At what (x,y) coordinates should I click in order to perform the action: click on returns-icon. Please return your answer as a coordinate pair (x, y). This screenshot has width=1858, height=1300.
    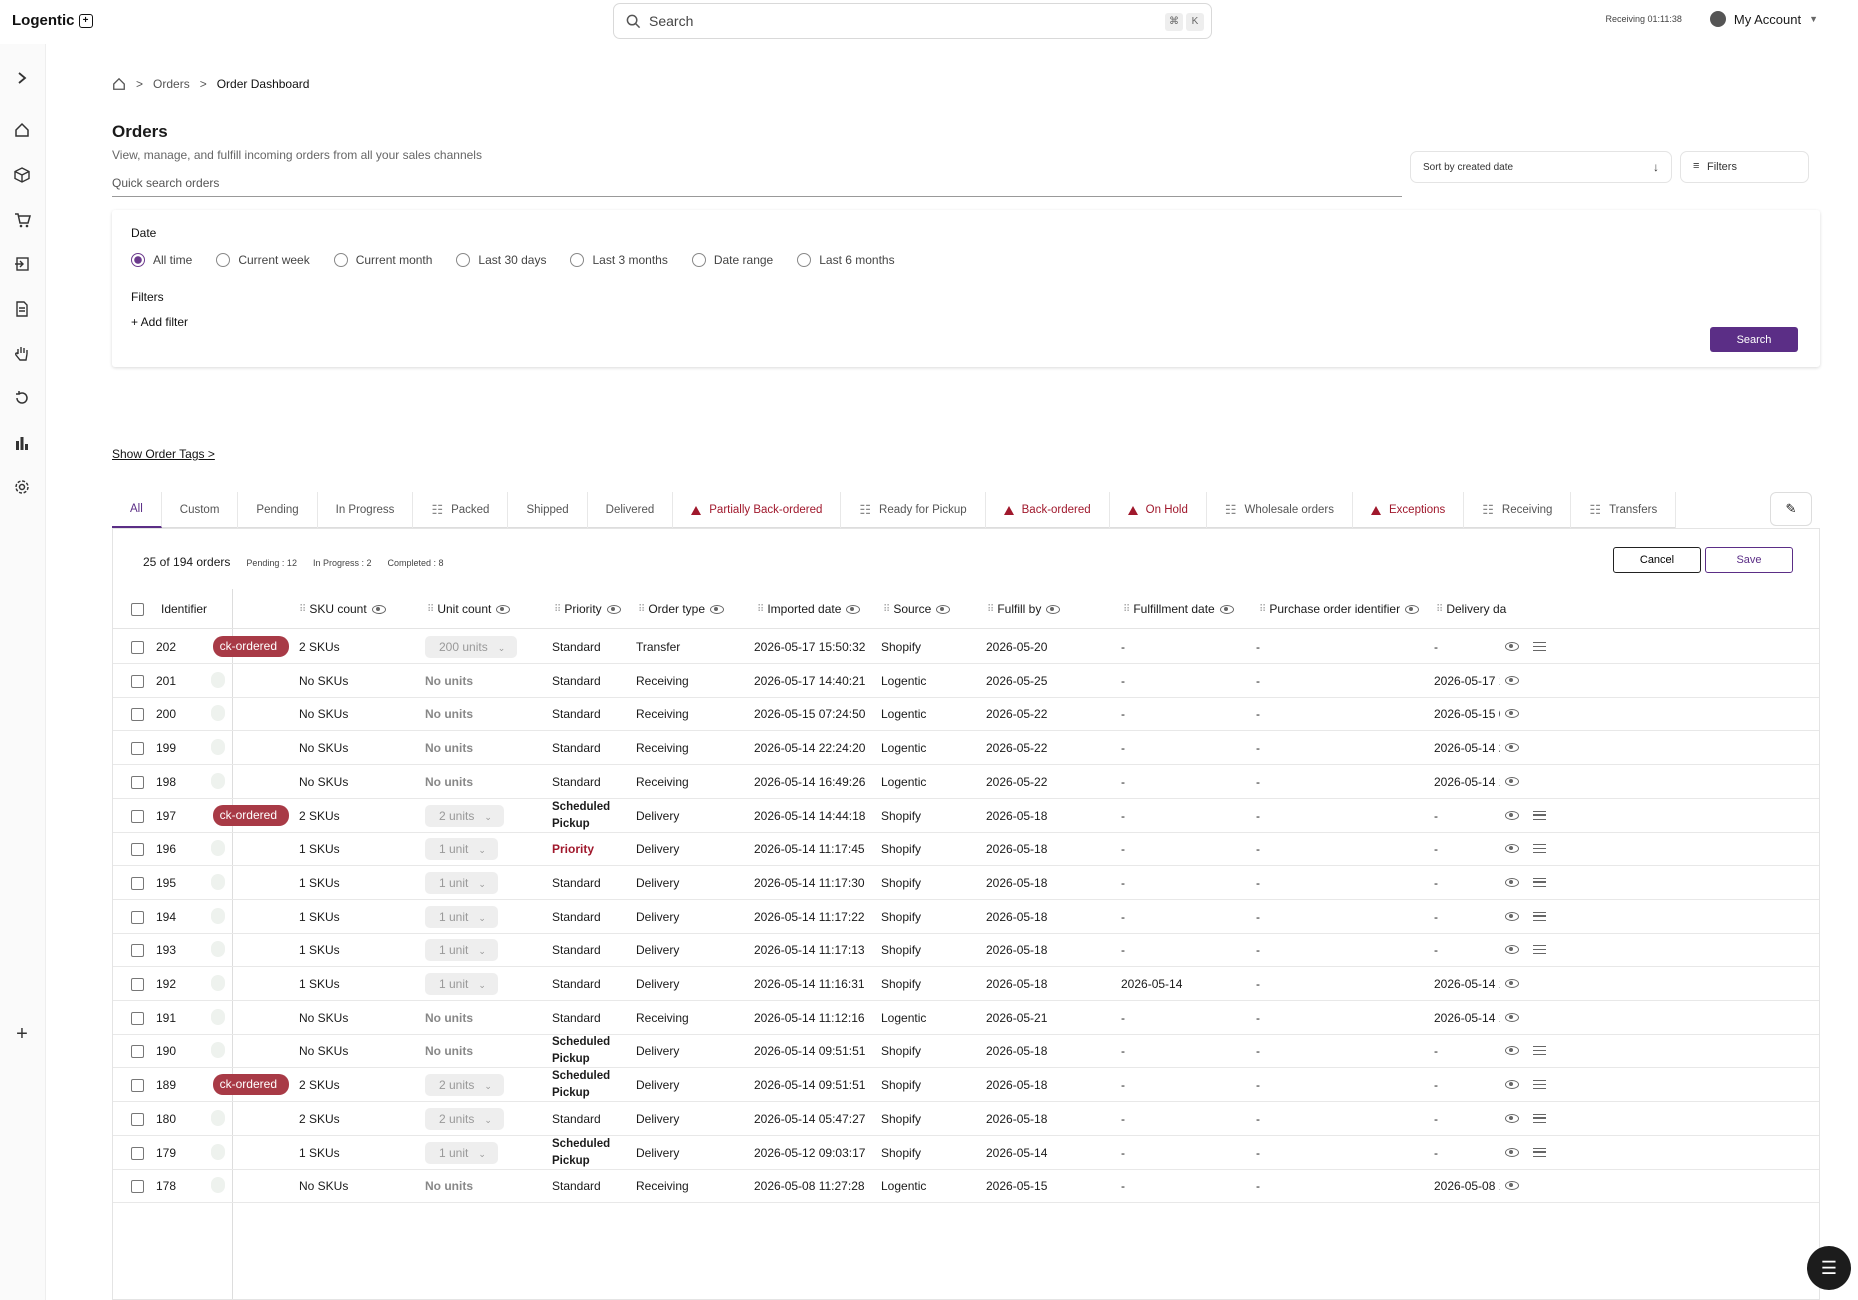
    Looking at the image, I should click on (22, 398).